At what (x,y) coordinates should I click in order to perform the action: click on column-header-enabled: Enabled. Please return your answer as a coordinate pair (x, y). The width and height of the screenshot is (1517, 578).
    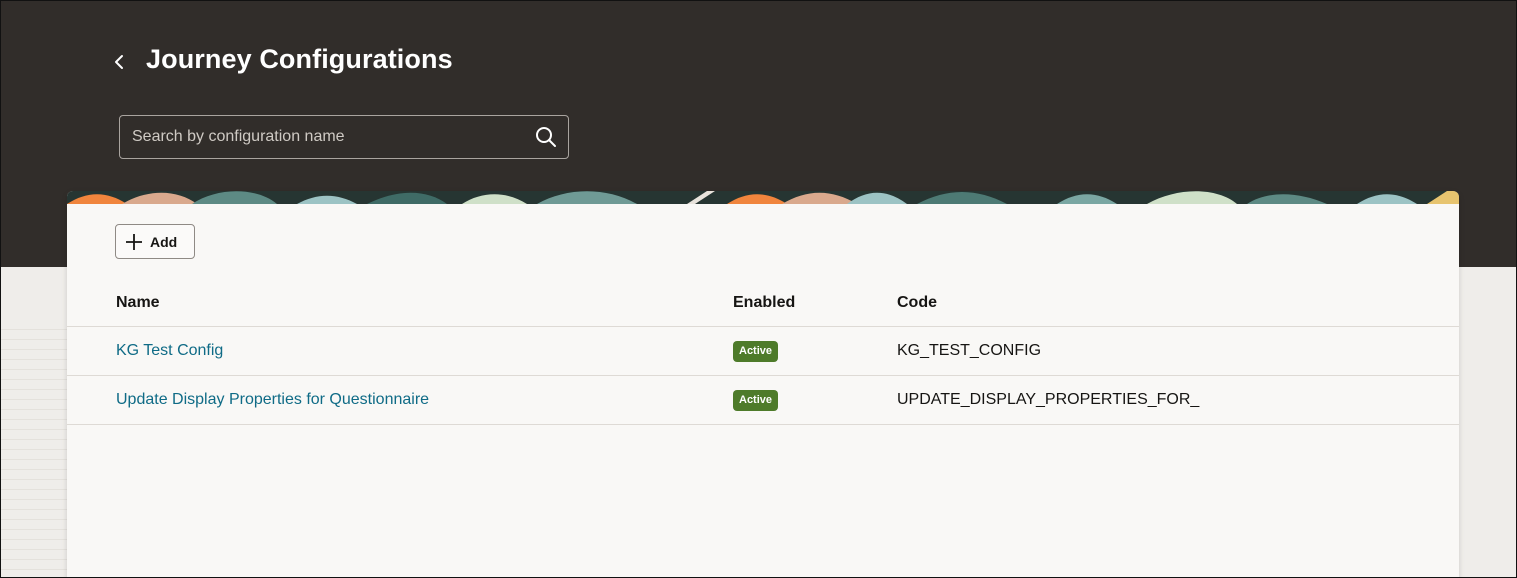
    Looking at the image, I should click on (764, 303).